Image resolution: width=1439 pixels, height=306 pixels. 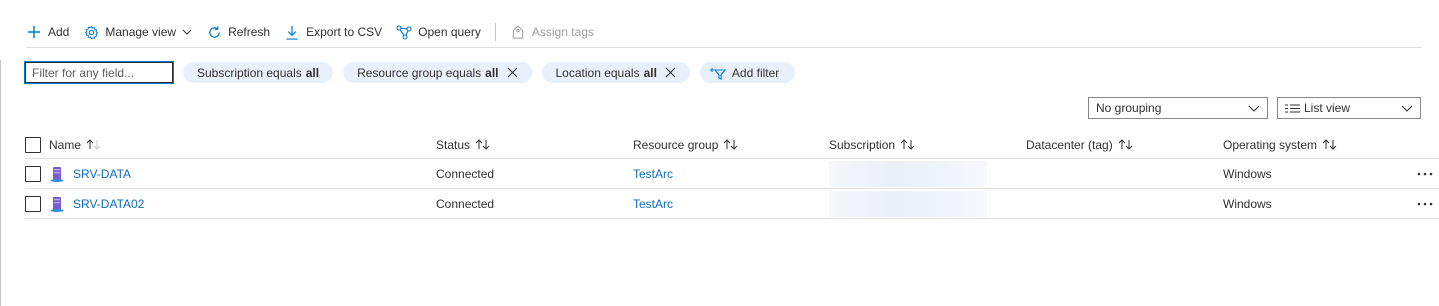 I want to click on gear-icon, so click(x=91, y=32).